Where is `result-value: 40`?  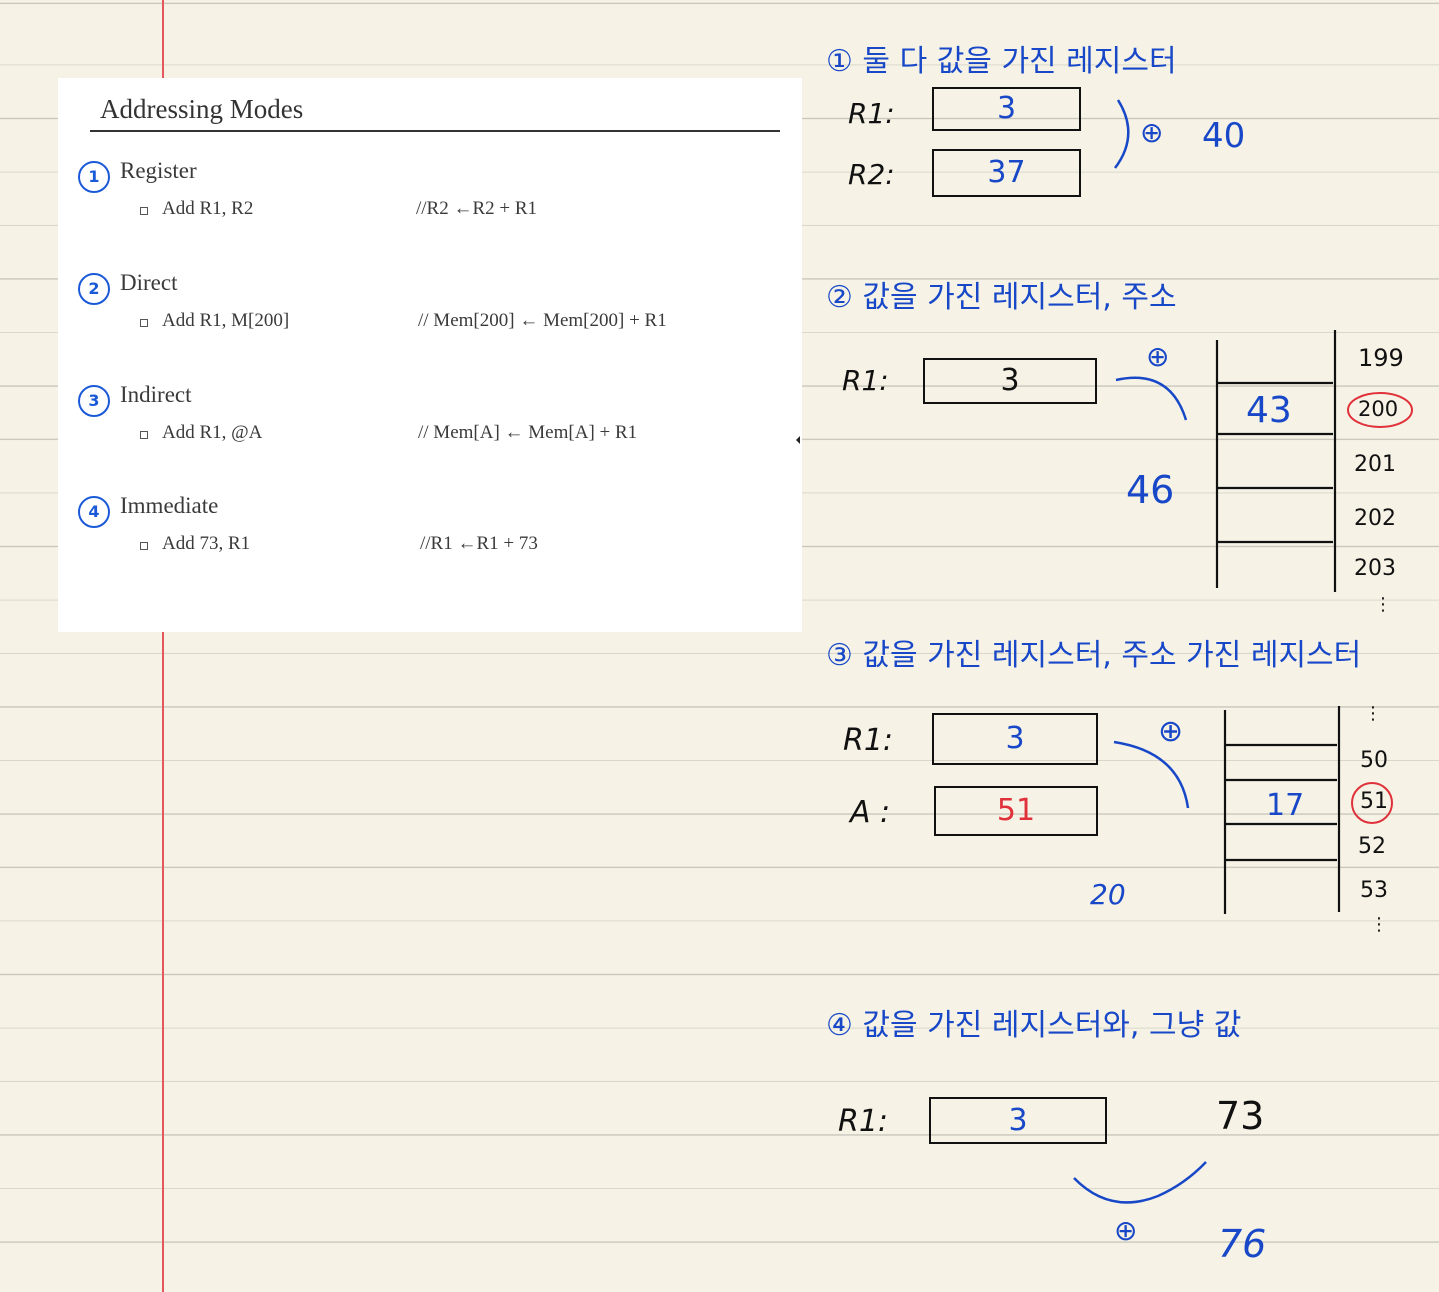
result-value: 40 is located at coordinates (1224, 136).